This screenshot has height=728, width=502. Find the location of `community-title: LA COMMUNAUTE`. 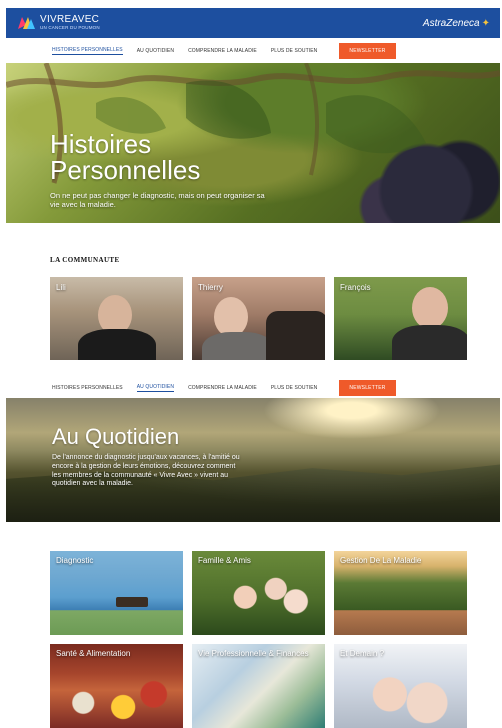

community-title: LA COMMUNAUTE is located at coordinates (85, 260).